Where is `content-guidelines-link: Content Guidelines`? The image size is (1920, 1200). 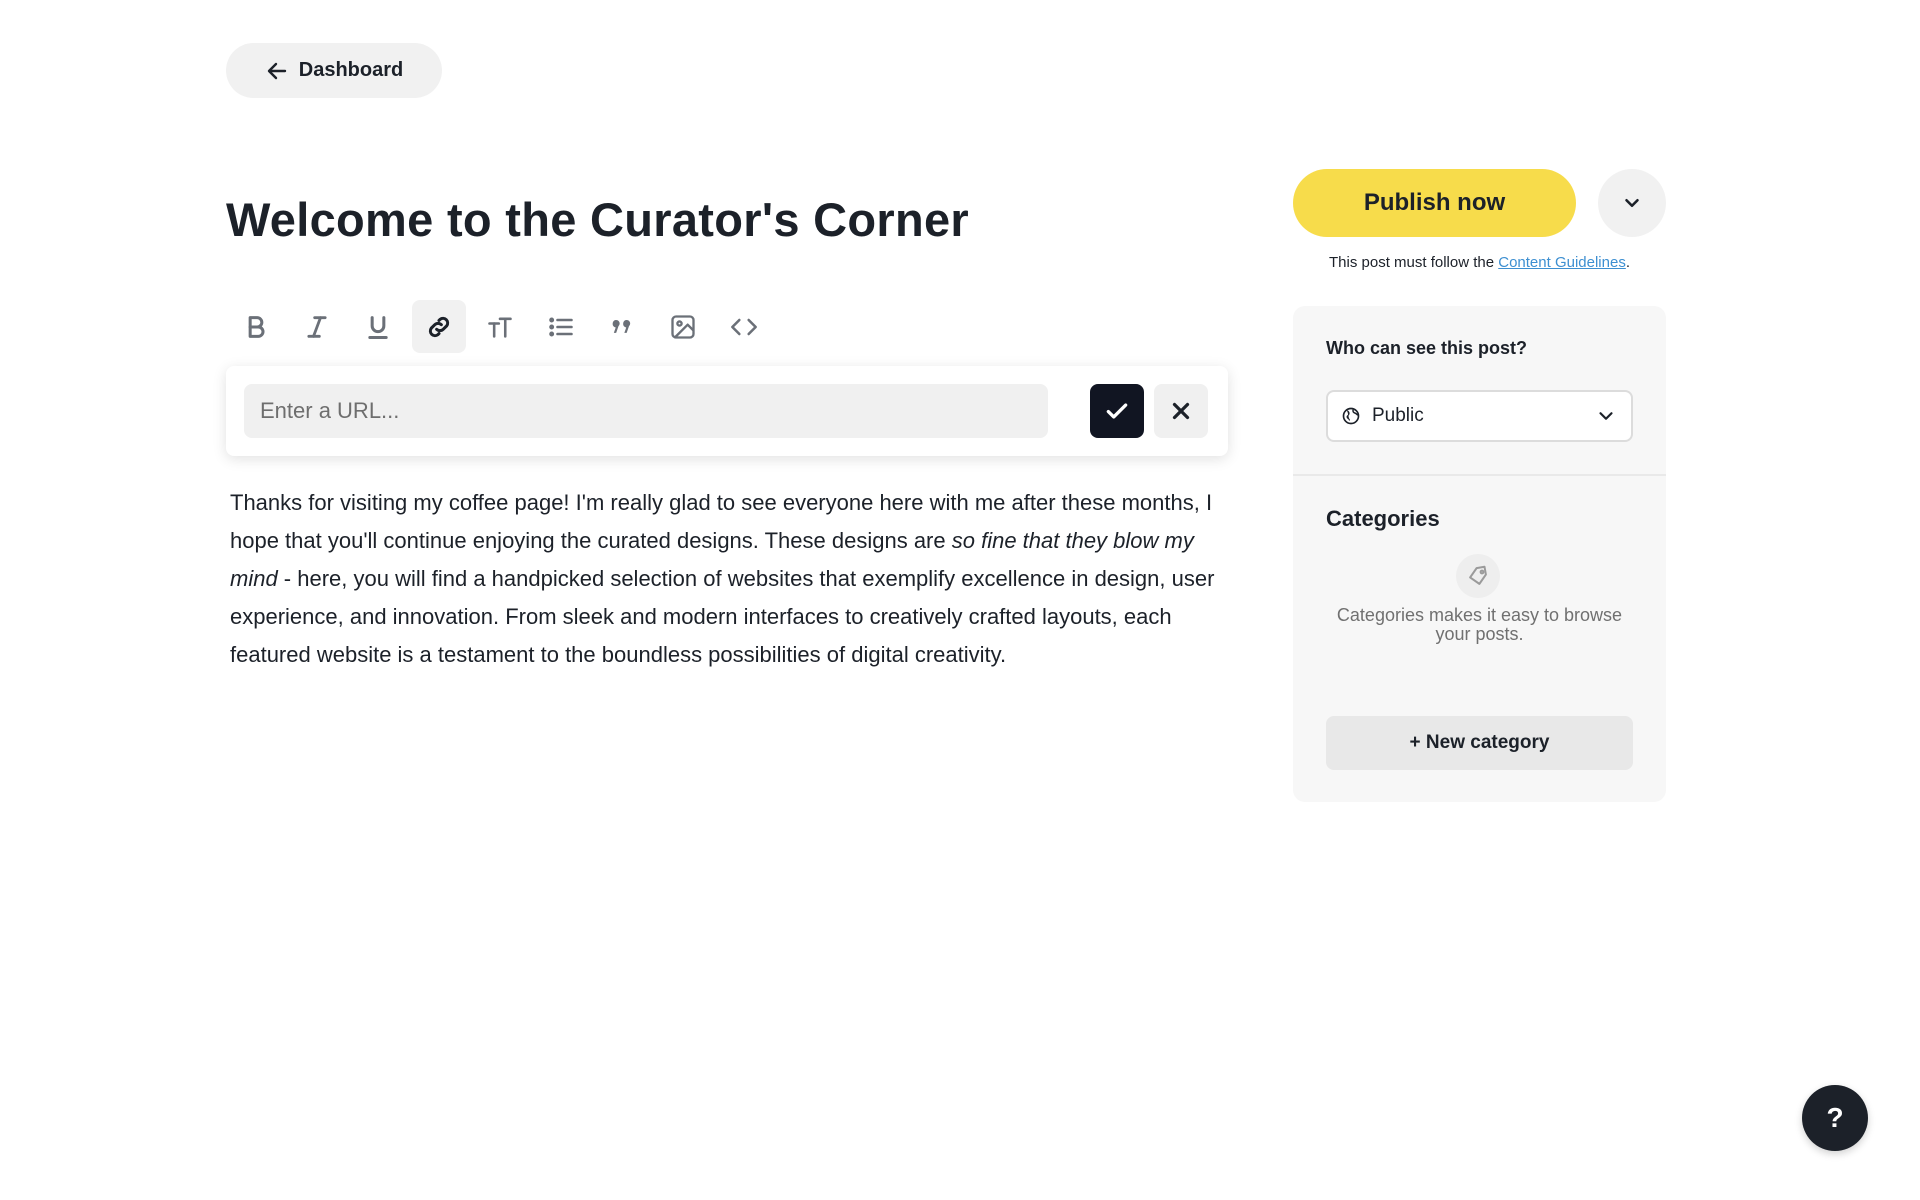
content-guidelines-link: Content Guidelines is located at coordinates (1562, 262).